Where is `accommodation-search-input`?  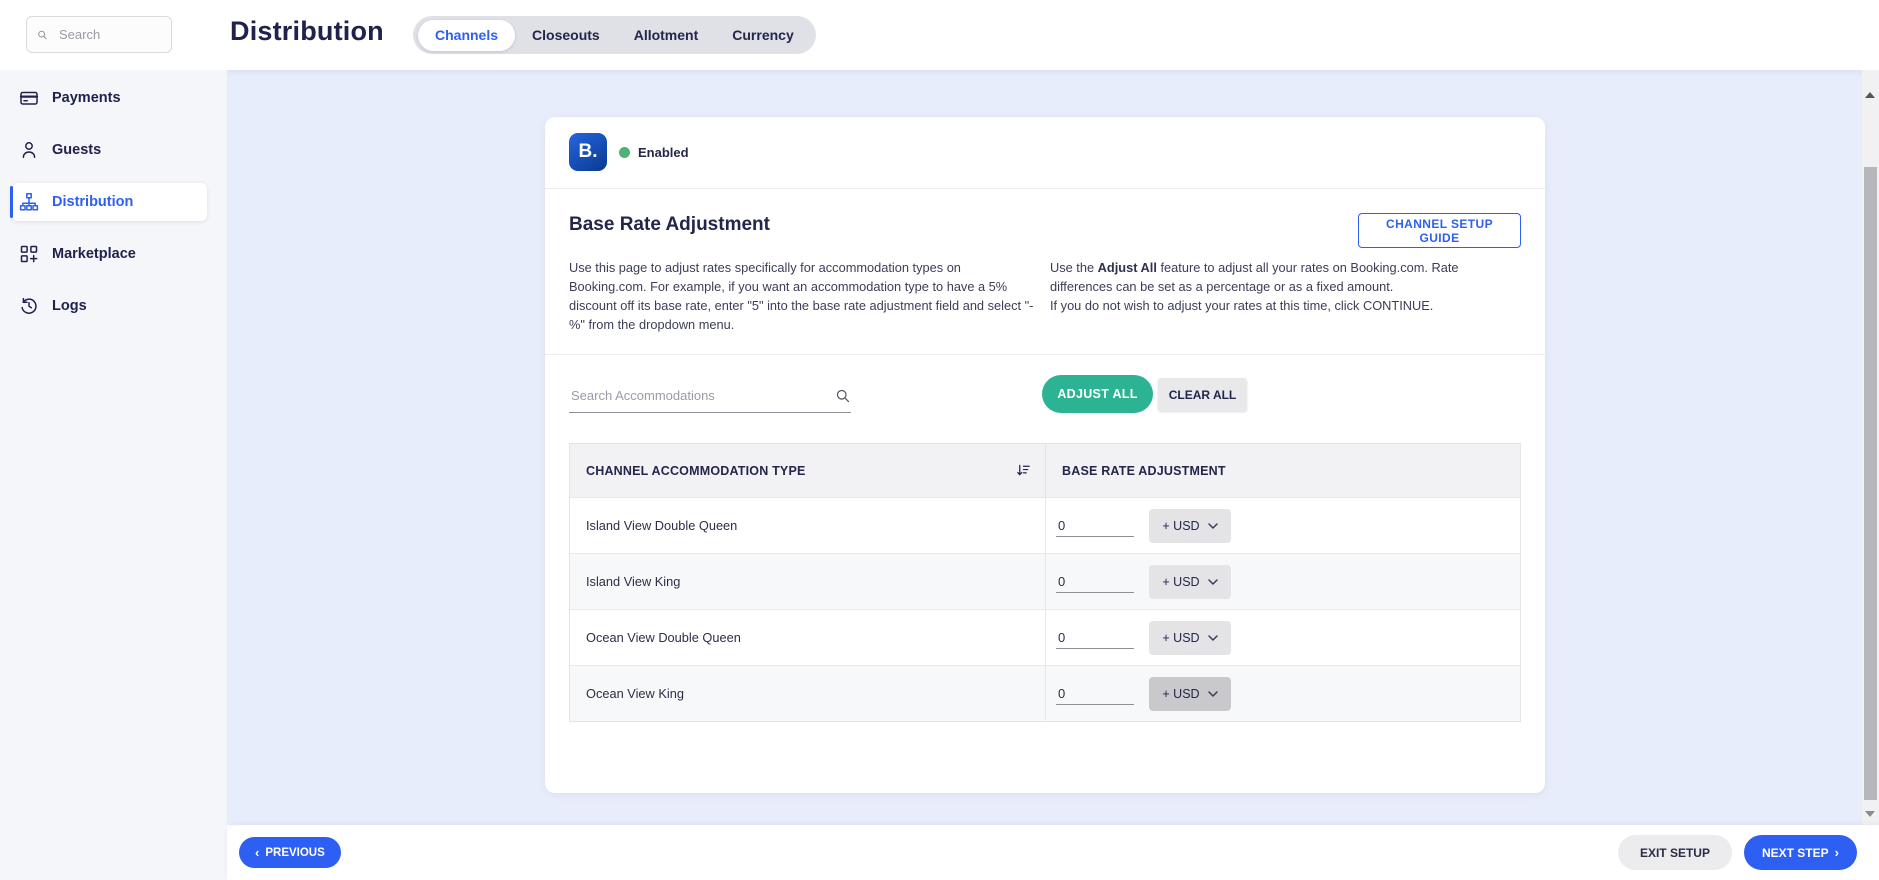 accommodation-search-input is located at coordinates (702, 395).